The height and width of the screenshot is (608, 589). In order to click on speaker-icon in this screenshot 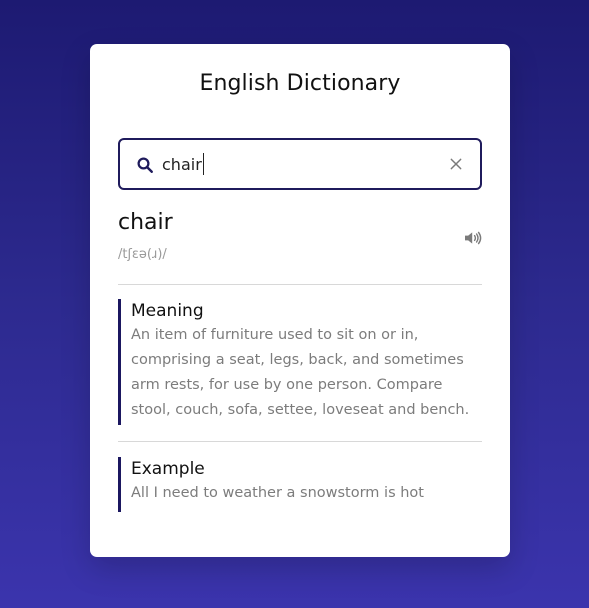, I will do `click(473, 238)`.